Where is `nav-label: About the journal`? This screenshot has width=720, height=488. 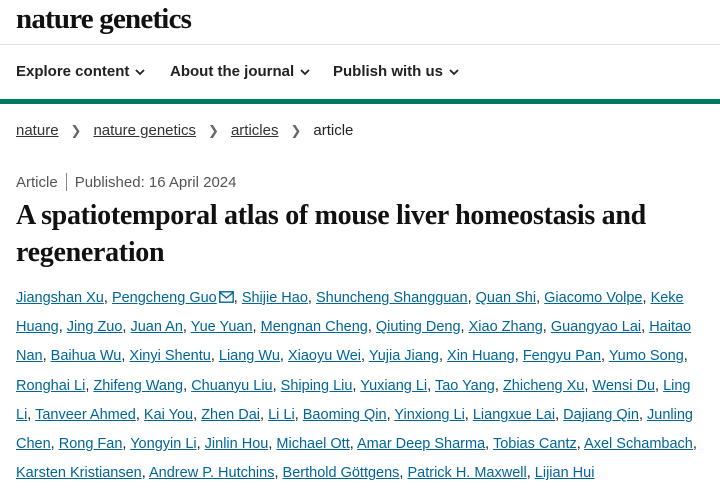
nav-label: About the journal is located at coordinates (232, 71).